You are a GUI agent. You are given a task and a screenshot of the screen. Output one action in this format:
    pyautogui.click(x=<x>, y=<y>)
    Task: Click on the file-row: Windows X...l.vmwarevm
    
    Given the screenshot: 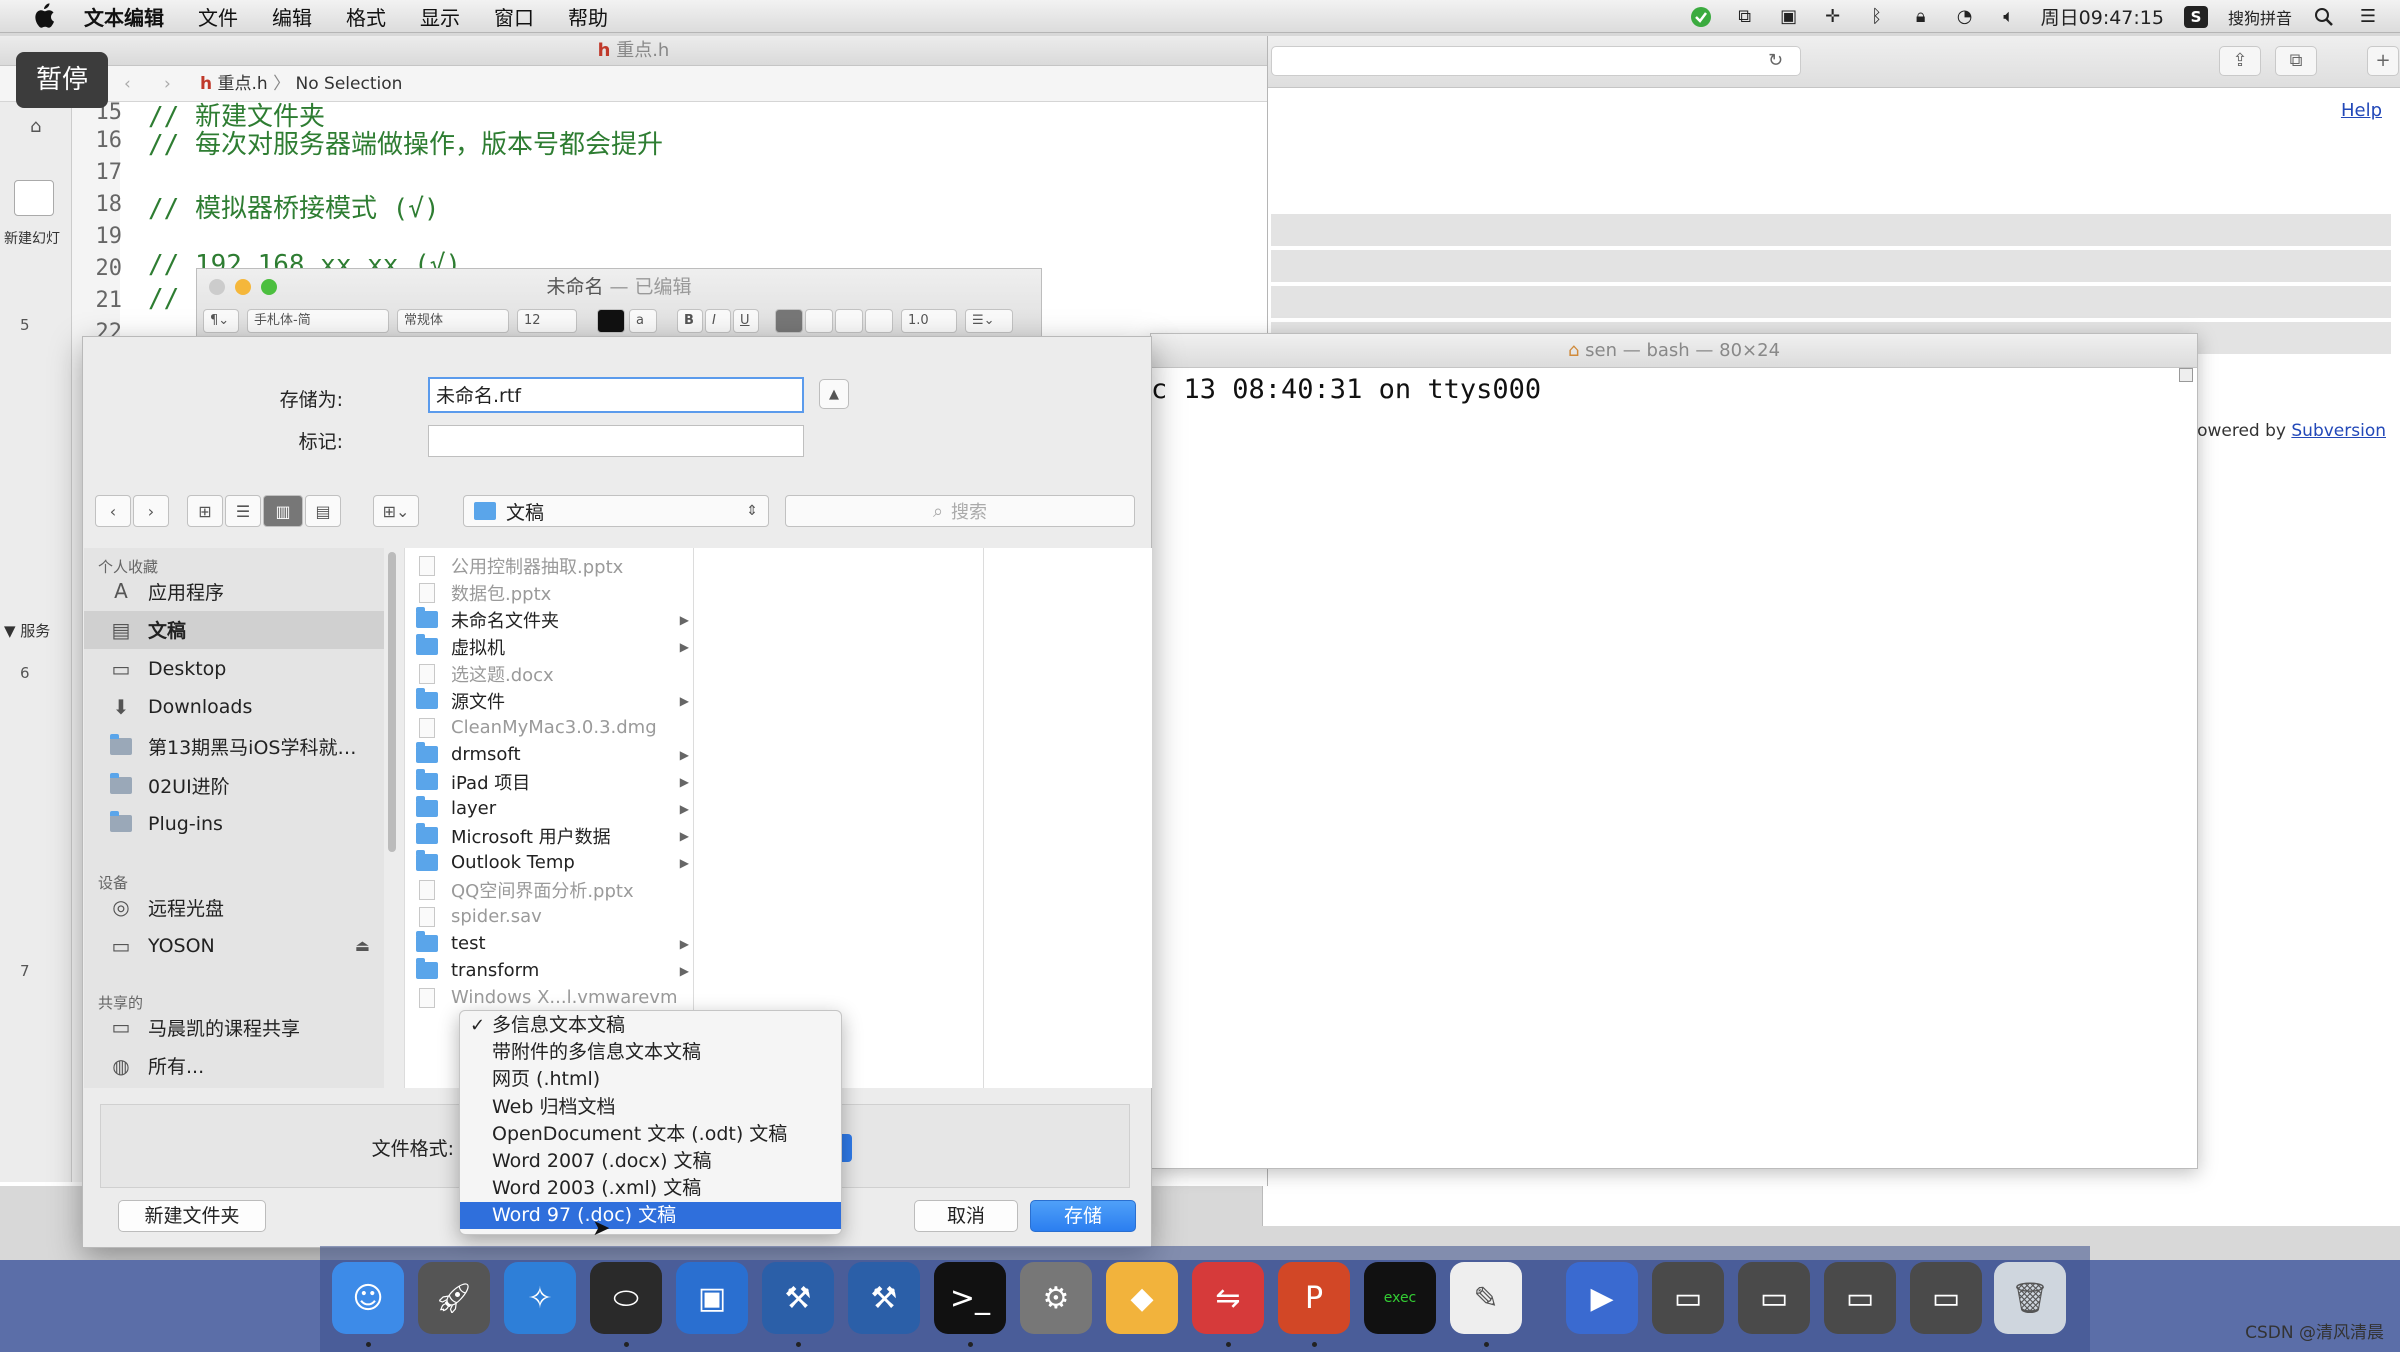 What is the action you would take?
    pyautogui.click(x=549, y=997)
    